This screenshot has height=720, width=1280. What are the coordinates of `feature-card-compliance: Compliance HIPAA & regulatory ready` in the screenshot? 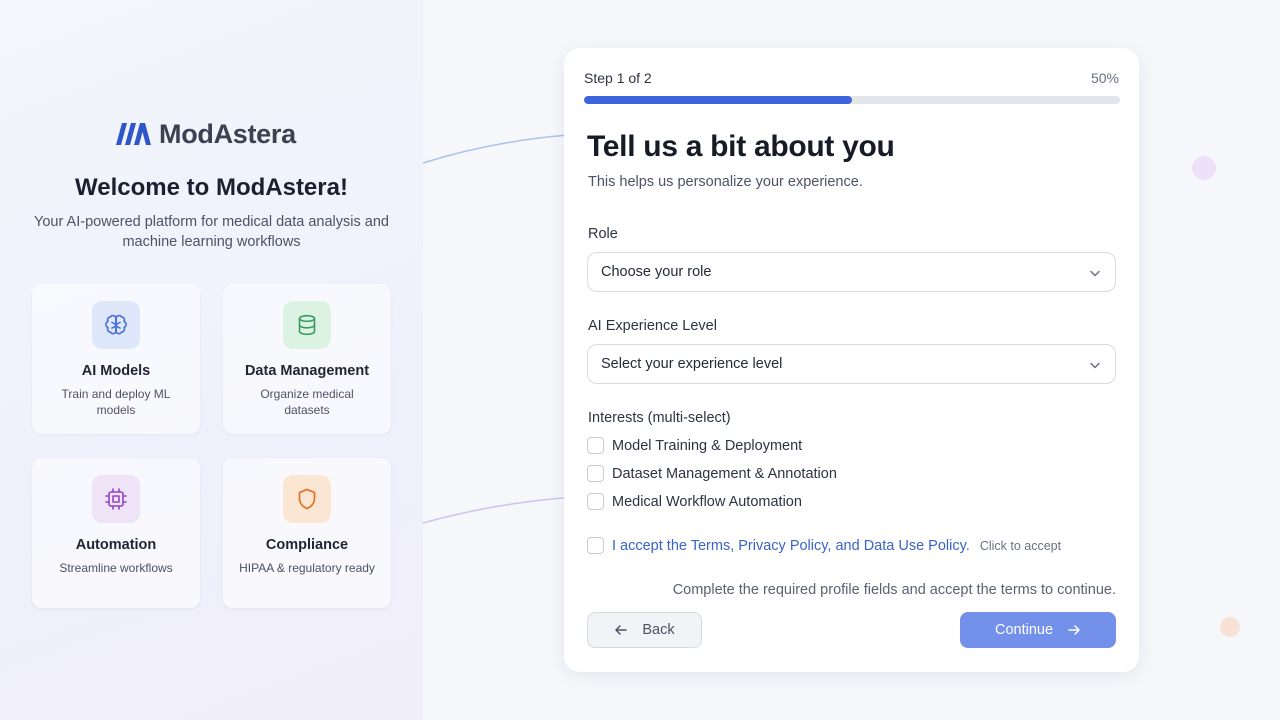 It's located at (307, 533).